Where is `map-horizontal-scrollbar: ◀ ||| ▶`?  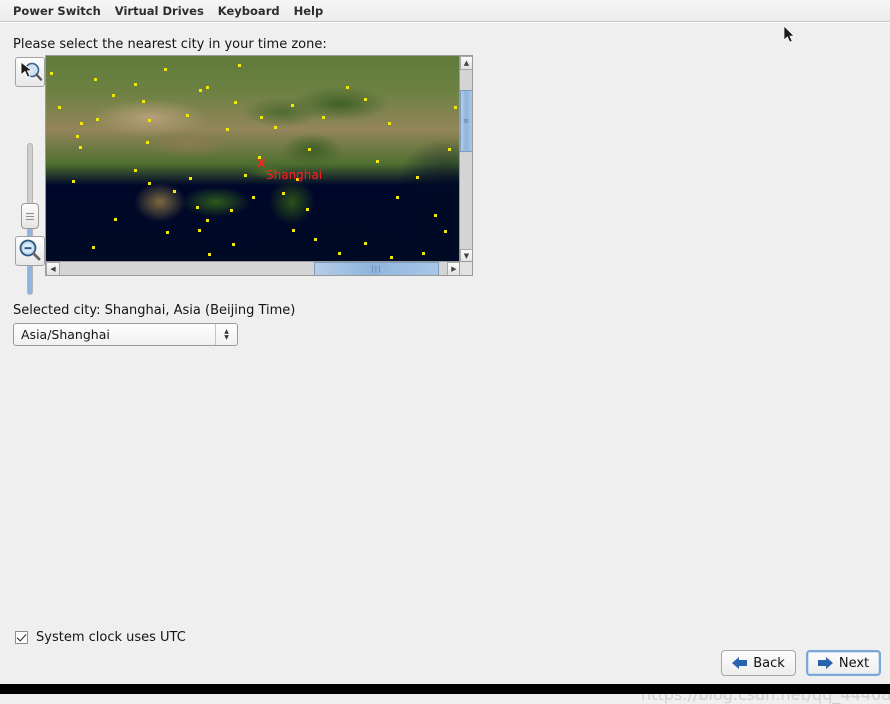 map-horizontal-scrollbar: ◀ ||| ▶ is located at coordinates (253, 268).